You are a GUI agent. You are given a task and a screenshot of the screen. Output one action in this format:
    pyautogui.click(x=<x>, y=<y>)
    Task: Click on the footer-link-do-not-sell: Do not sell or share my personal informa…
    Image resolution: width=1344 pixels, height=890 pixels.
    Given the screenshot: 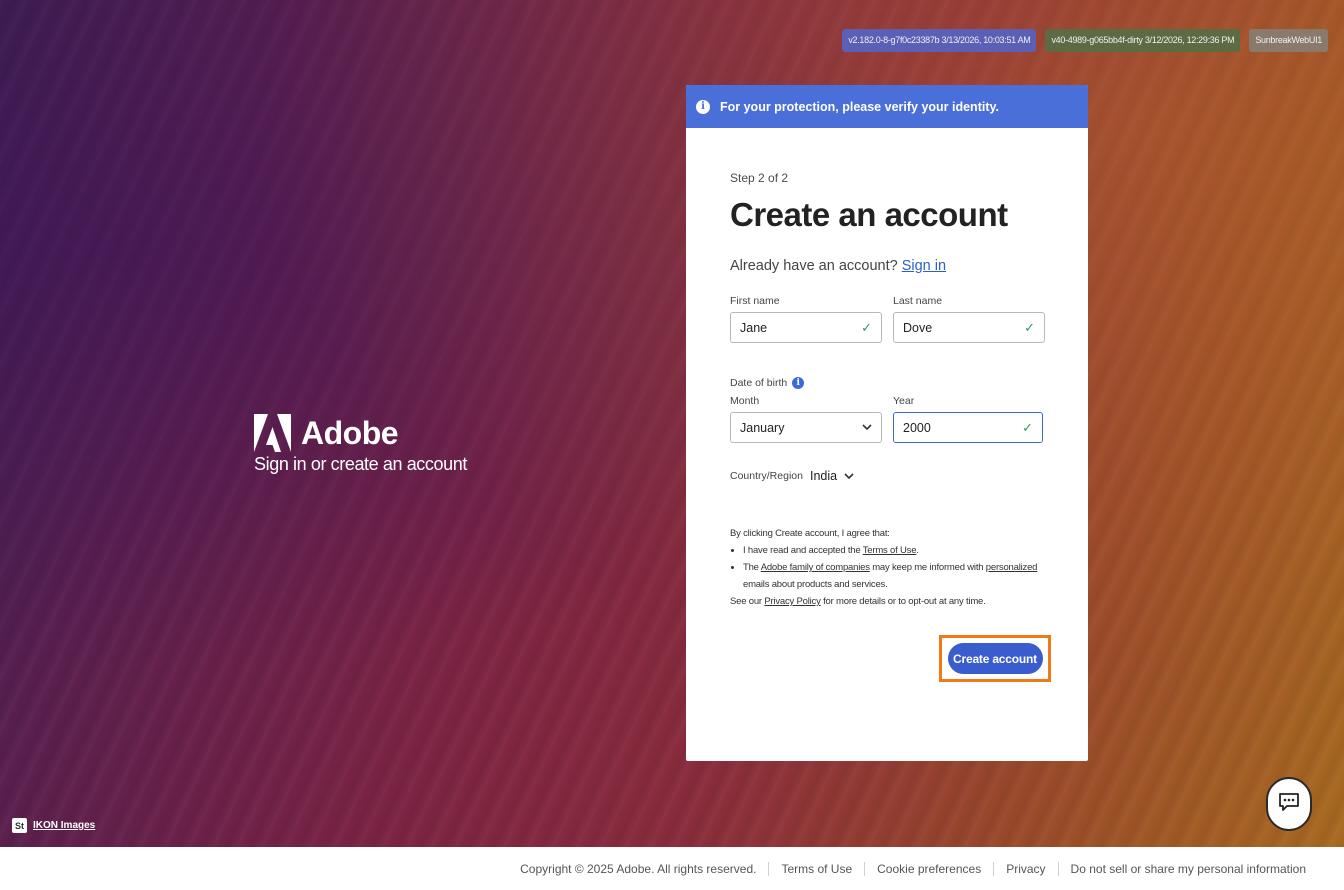 What is the action you would take?
    pyautogui.click(x=1187, y=868)
    